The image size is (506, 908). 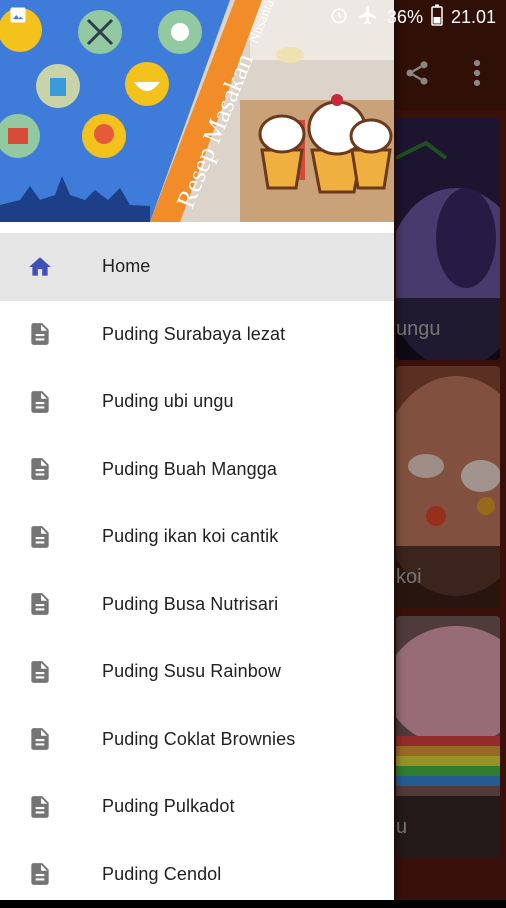 I want to click on menu-item-puding-susu-rainbow: Puding Susu Rainbow, so click(x=197, y=672).